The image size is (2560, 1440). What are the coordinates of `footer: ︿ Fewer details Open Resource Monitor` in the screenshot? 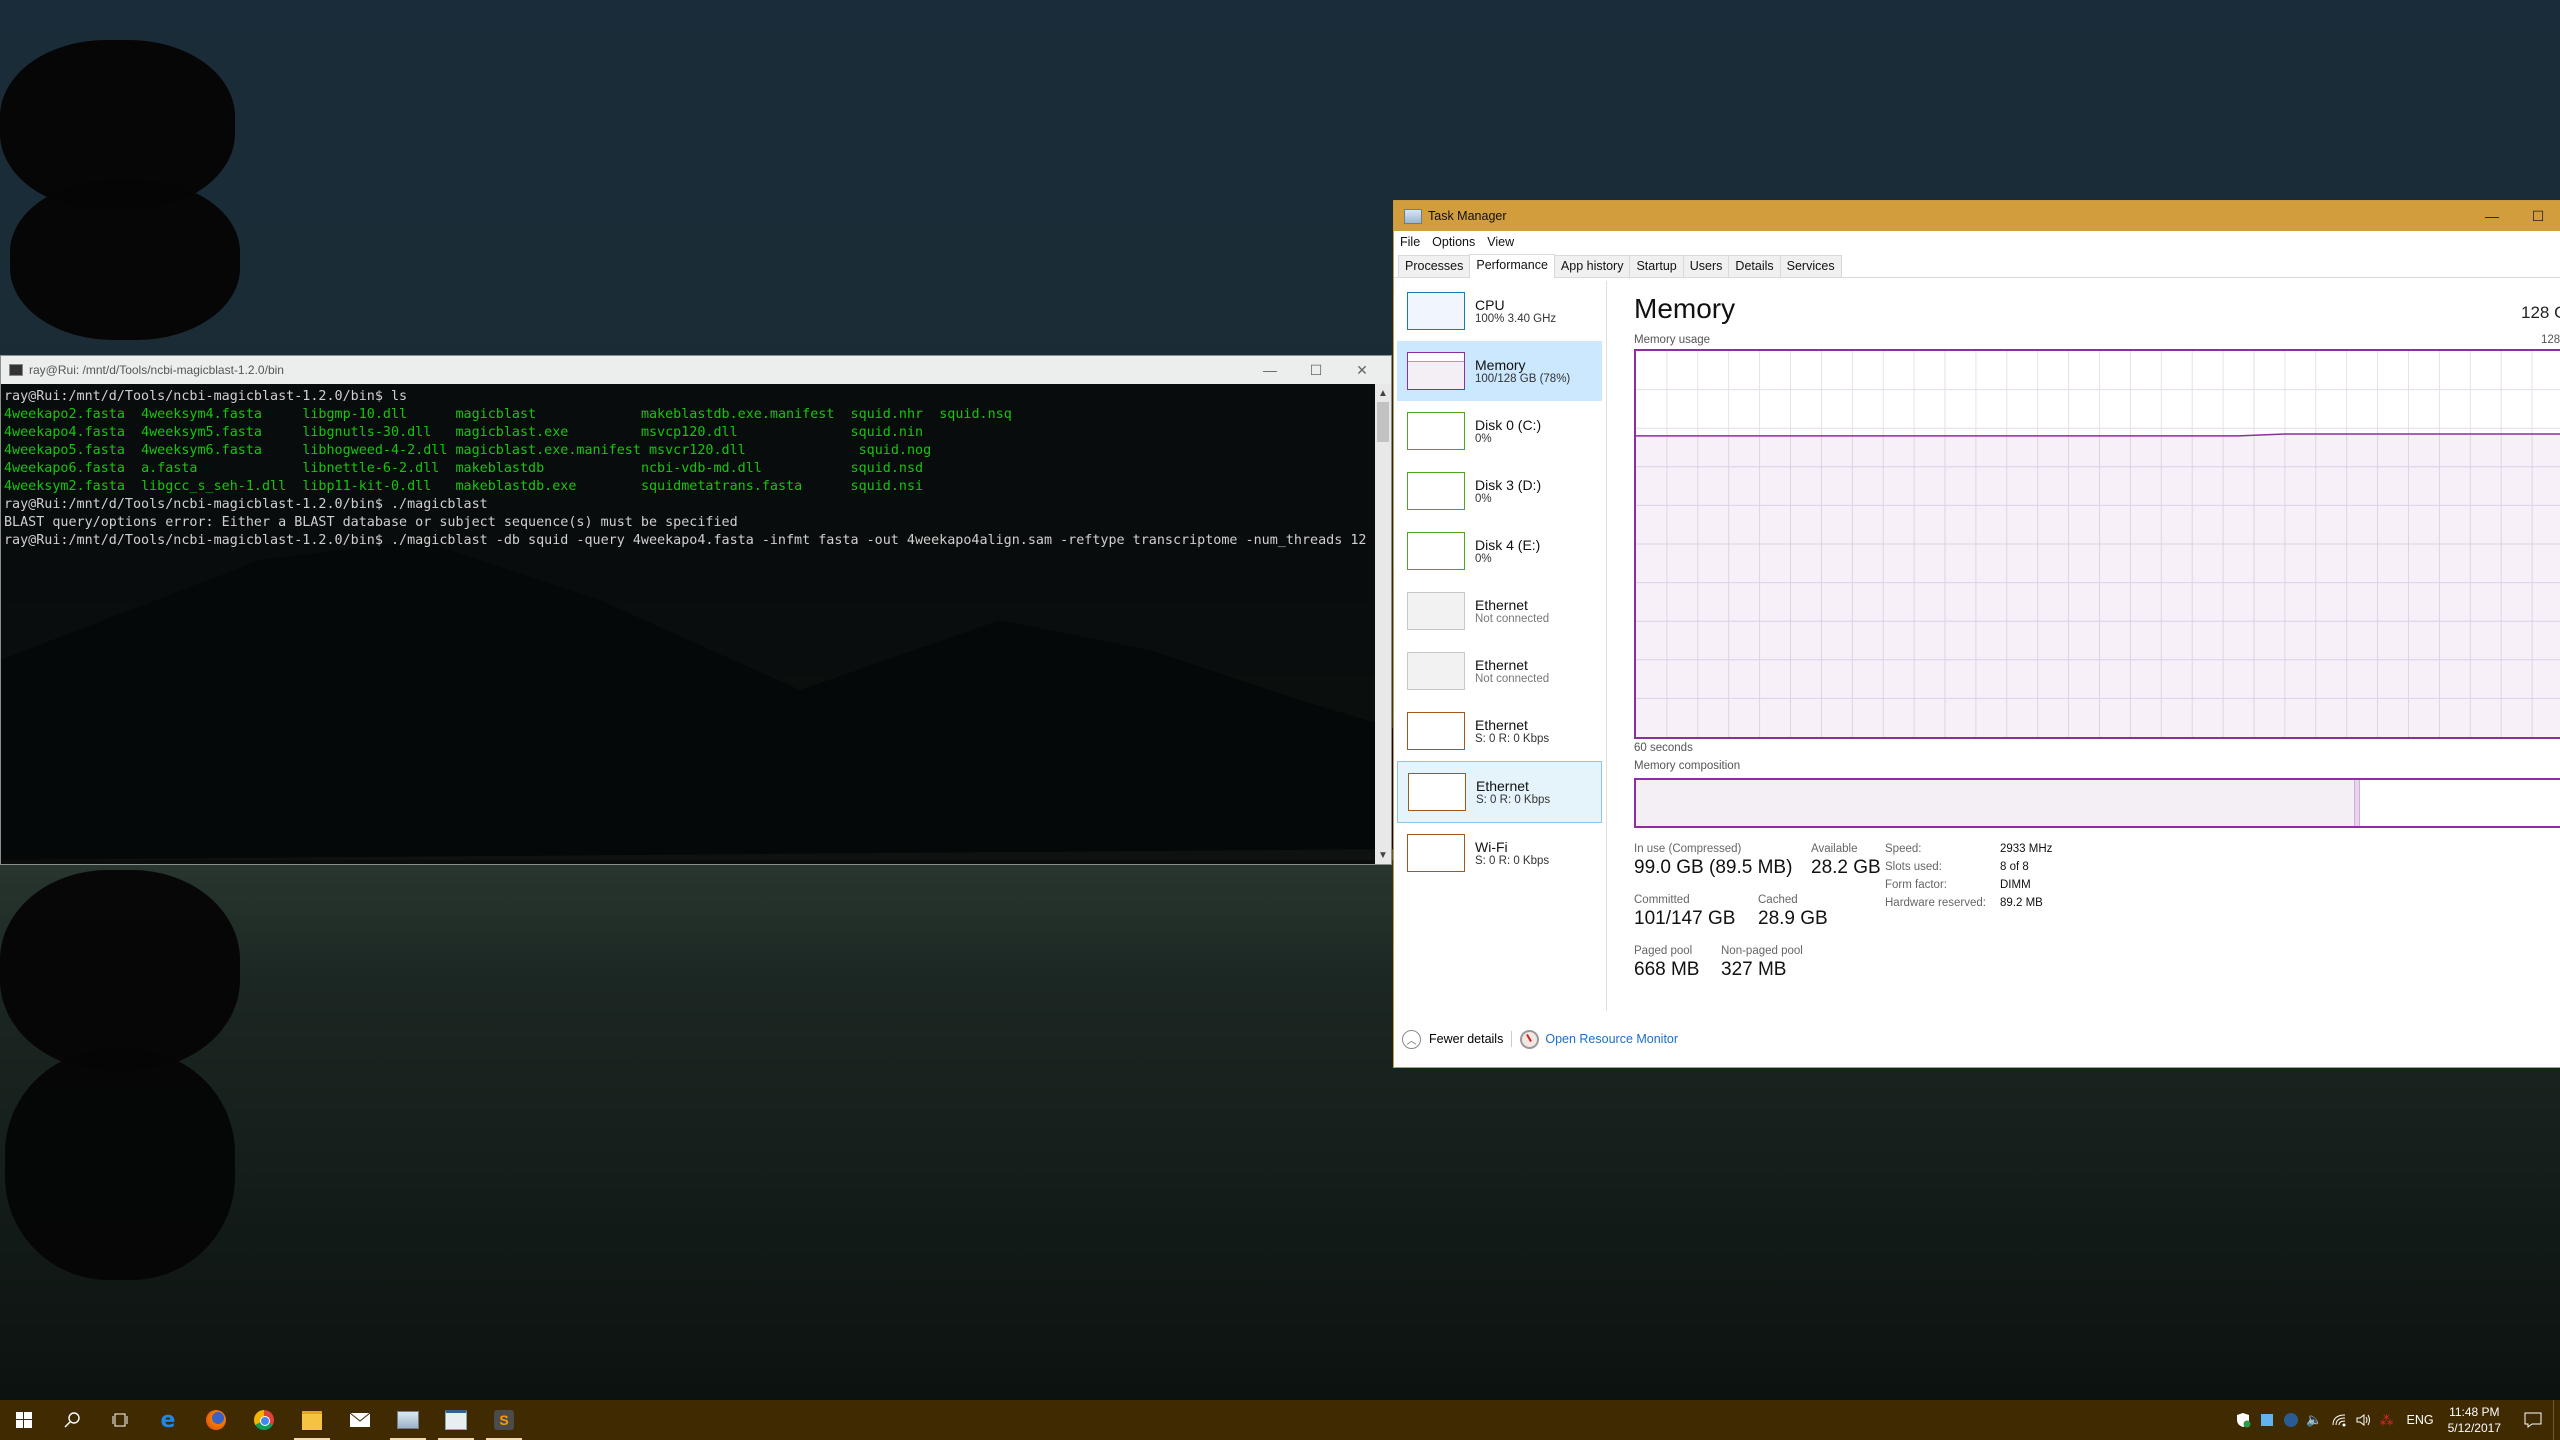 It's located at (1977, 1039).